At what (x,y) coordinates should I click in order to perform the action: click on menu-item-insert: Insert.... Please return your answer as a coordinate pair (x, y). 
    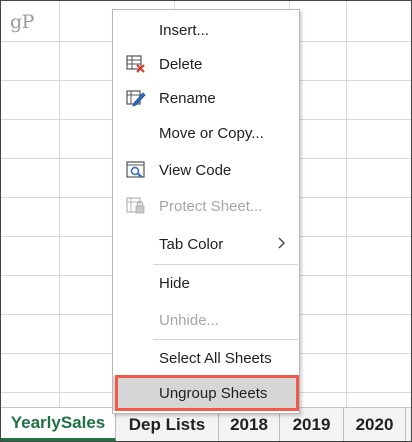
    Looking at the image, I should click on (206, 30).